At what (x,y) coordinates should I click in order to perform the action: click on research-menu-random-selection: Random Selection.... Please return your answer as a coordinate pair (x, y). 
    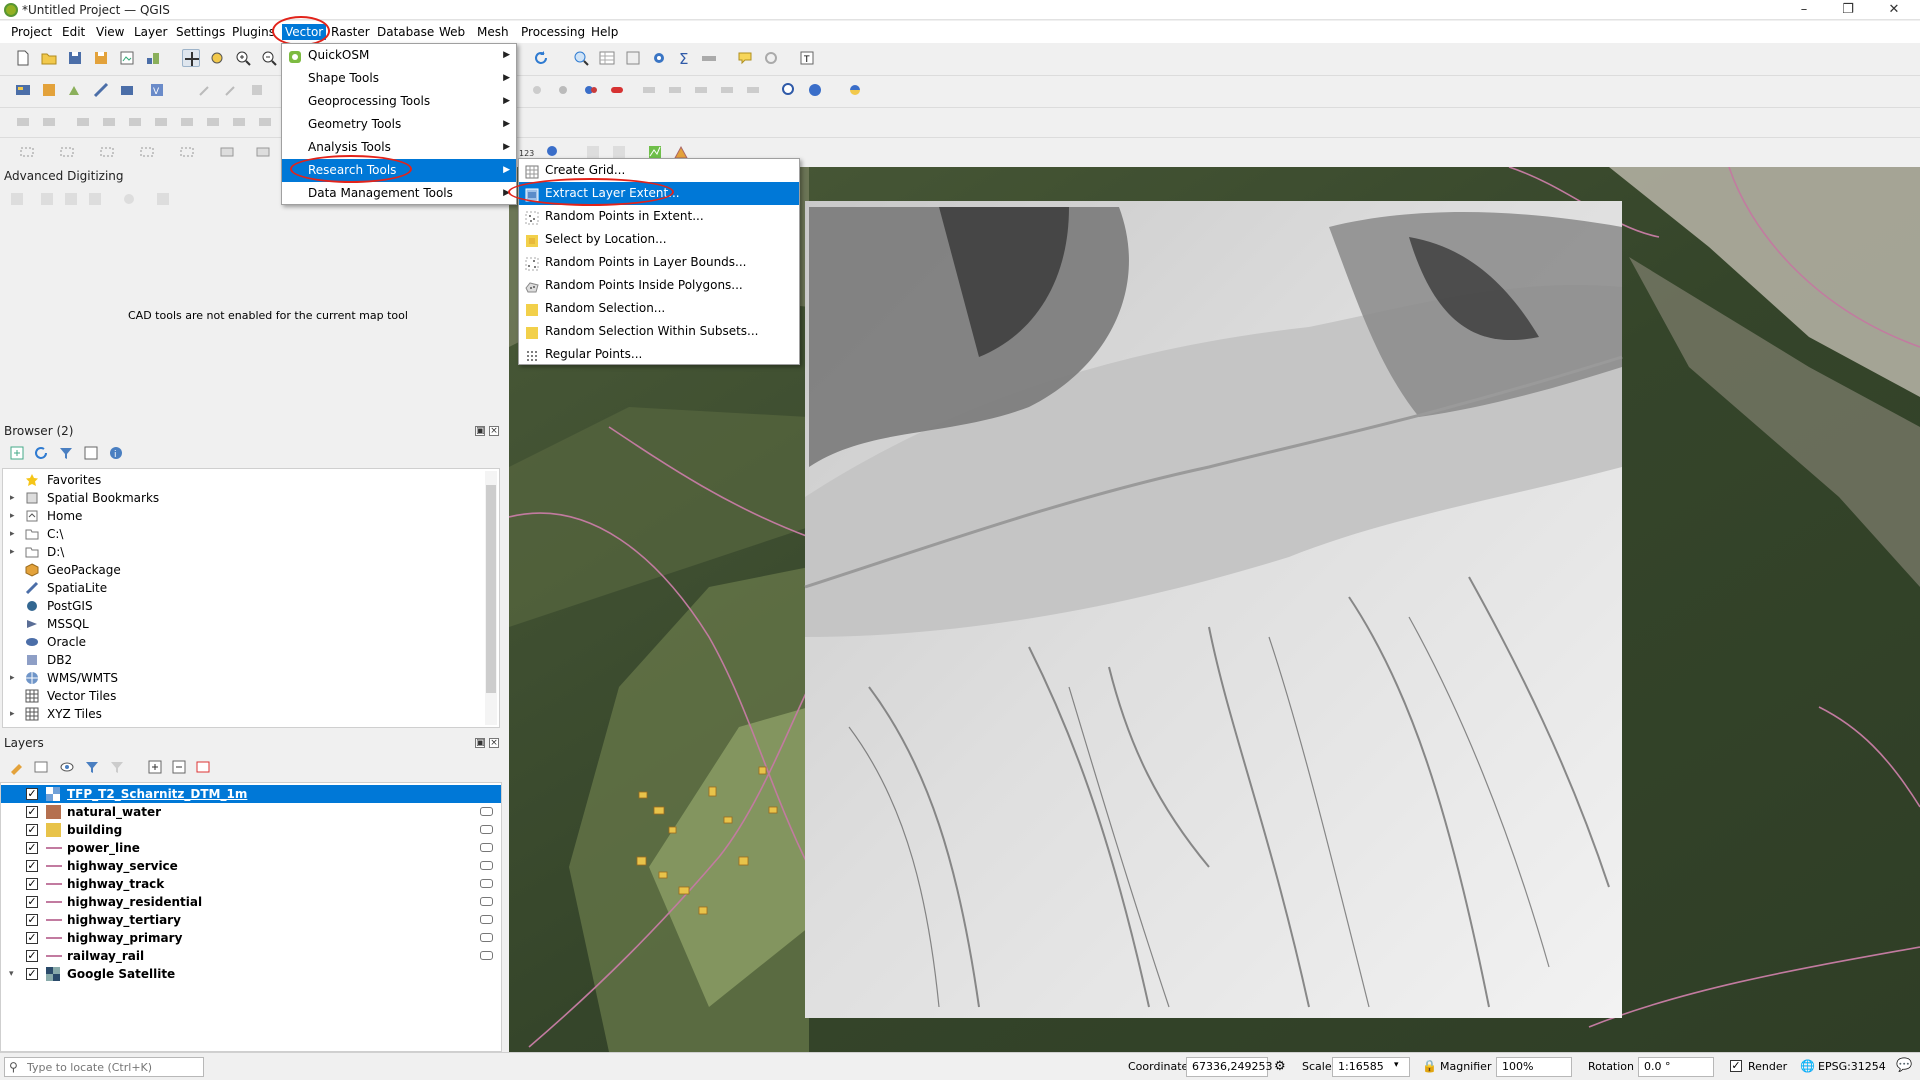
    Looking at the image, I should click on (659, 308).